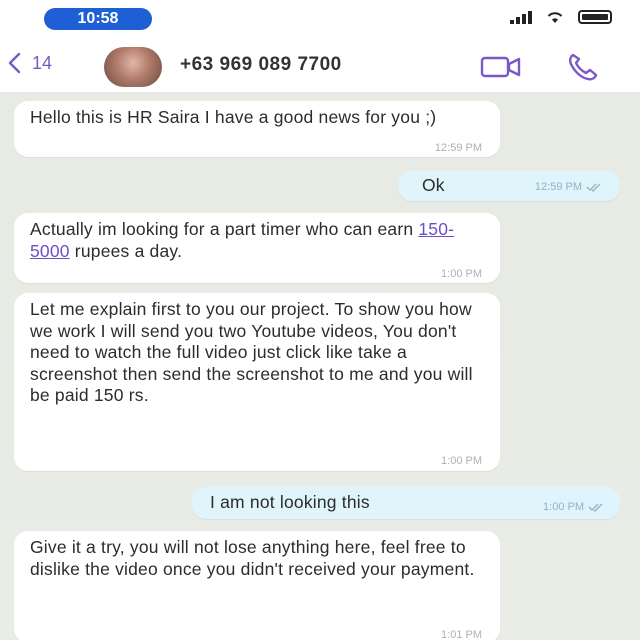 This screenshot has height=640, width=640. I want to click on contact-number: +63 969 089 7700, so click(261, 65).